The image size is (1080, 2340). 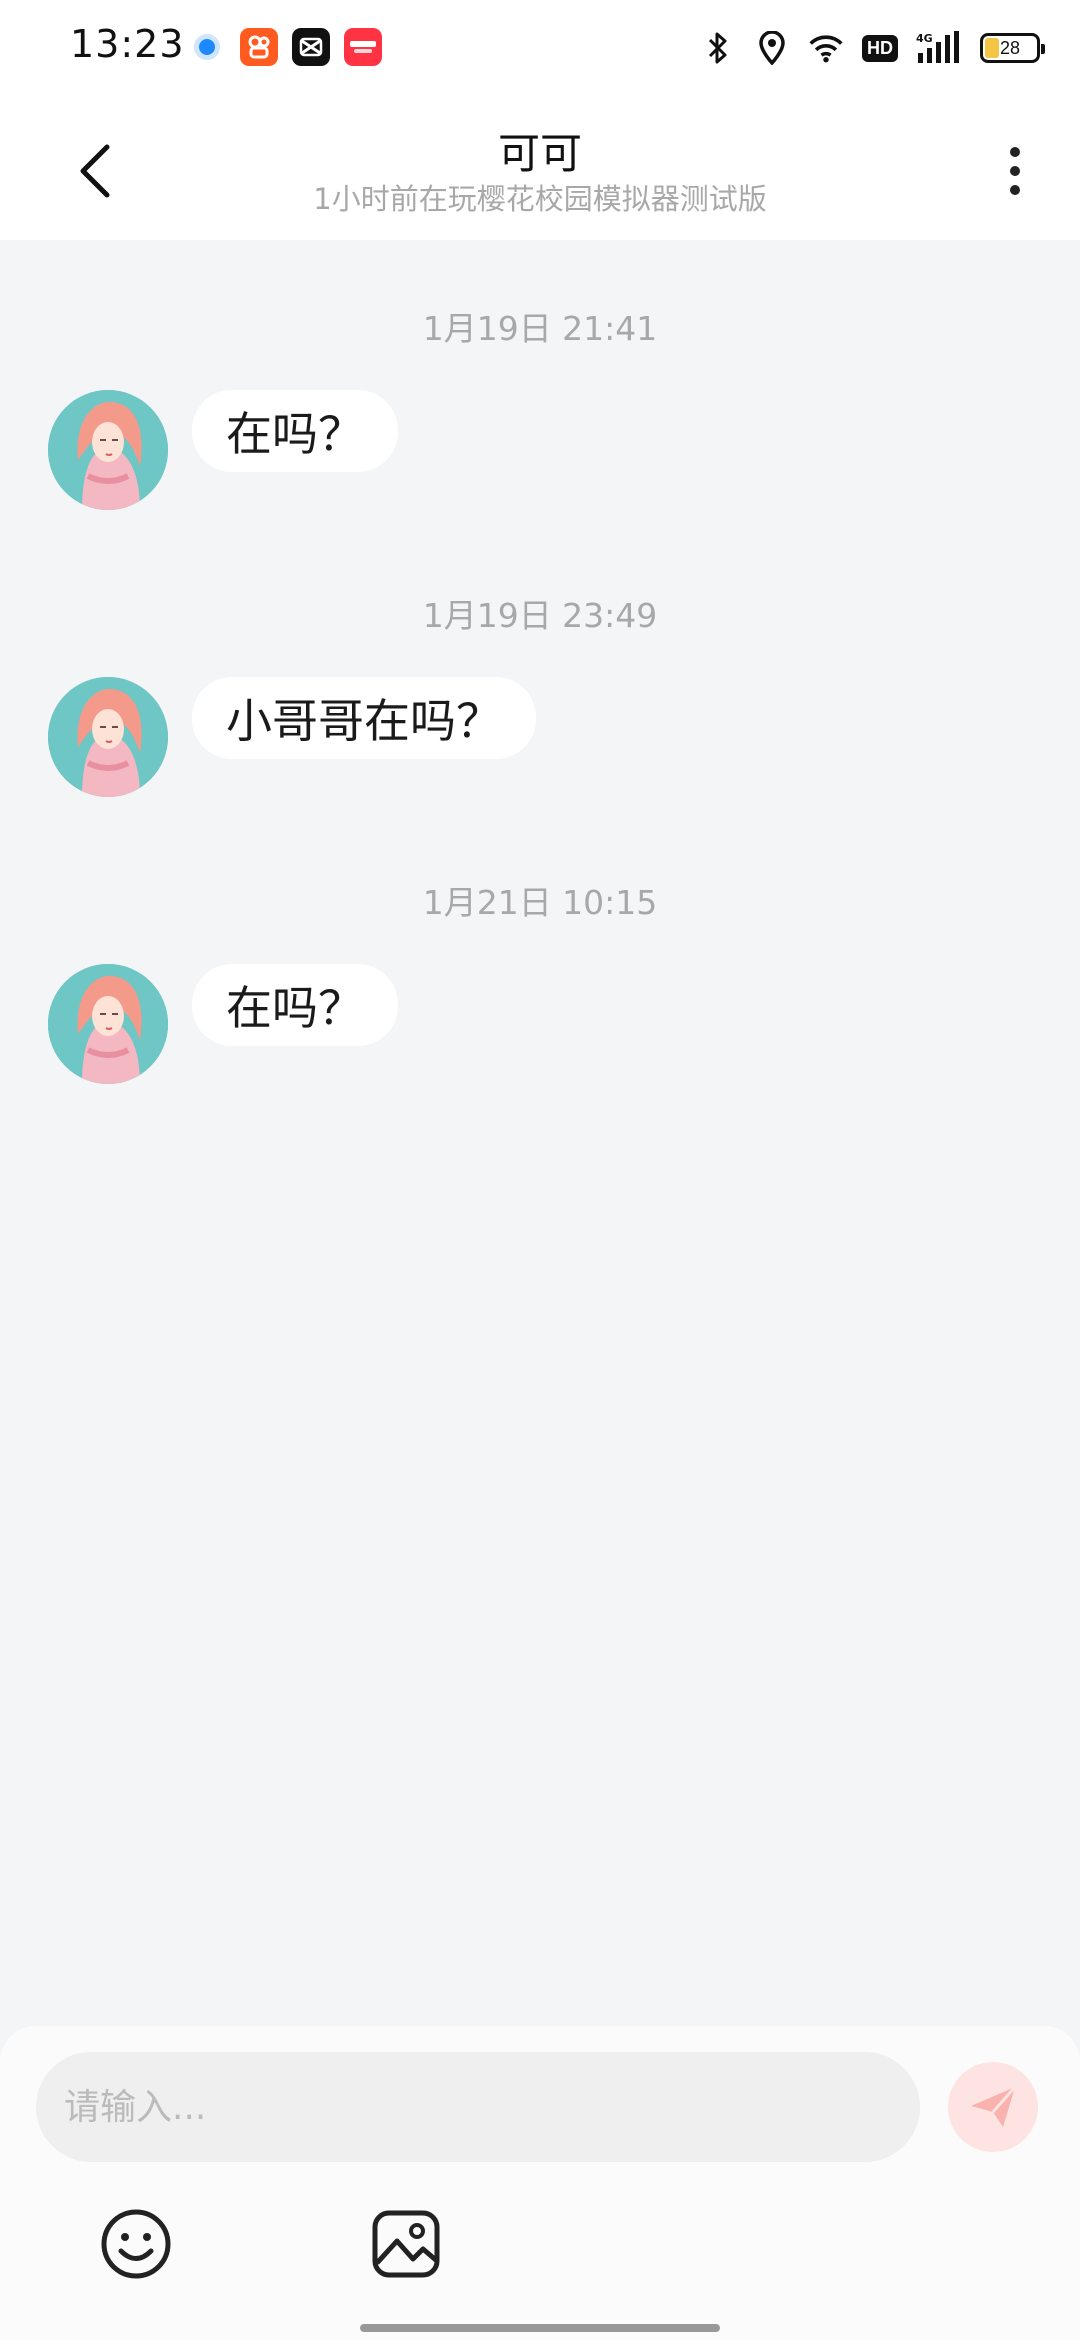 I want to click on location-icon, so click(x=772, y=48).